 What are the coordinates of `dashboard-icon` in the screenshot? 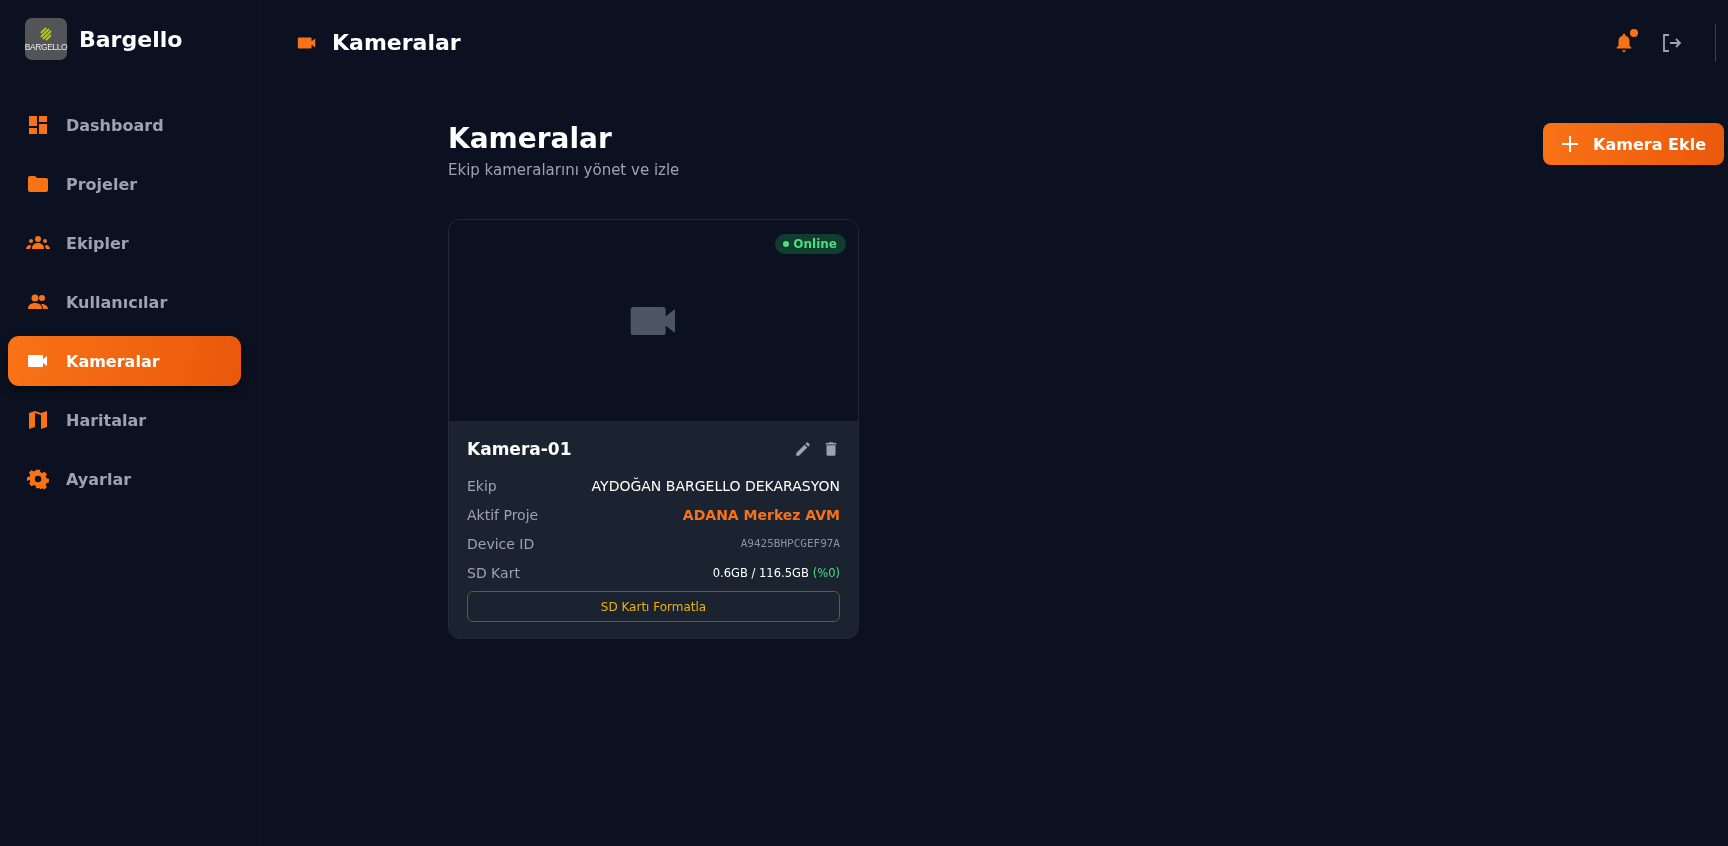 It's located at (38, 125).